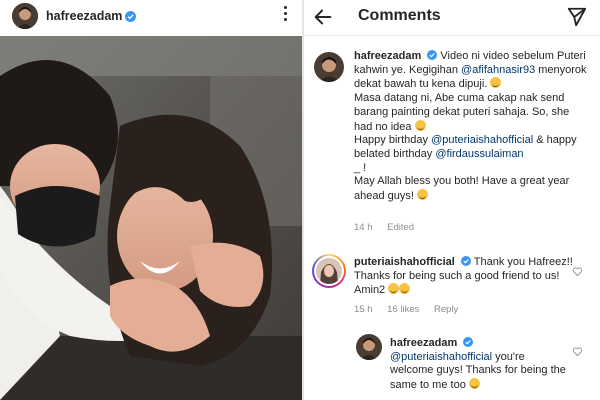 The image size is (600, 400). I want to click on caption-meta: 14 h Edited, so click(390, 227).